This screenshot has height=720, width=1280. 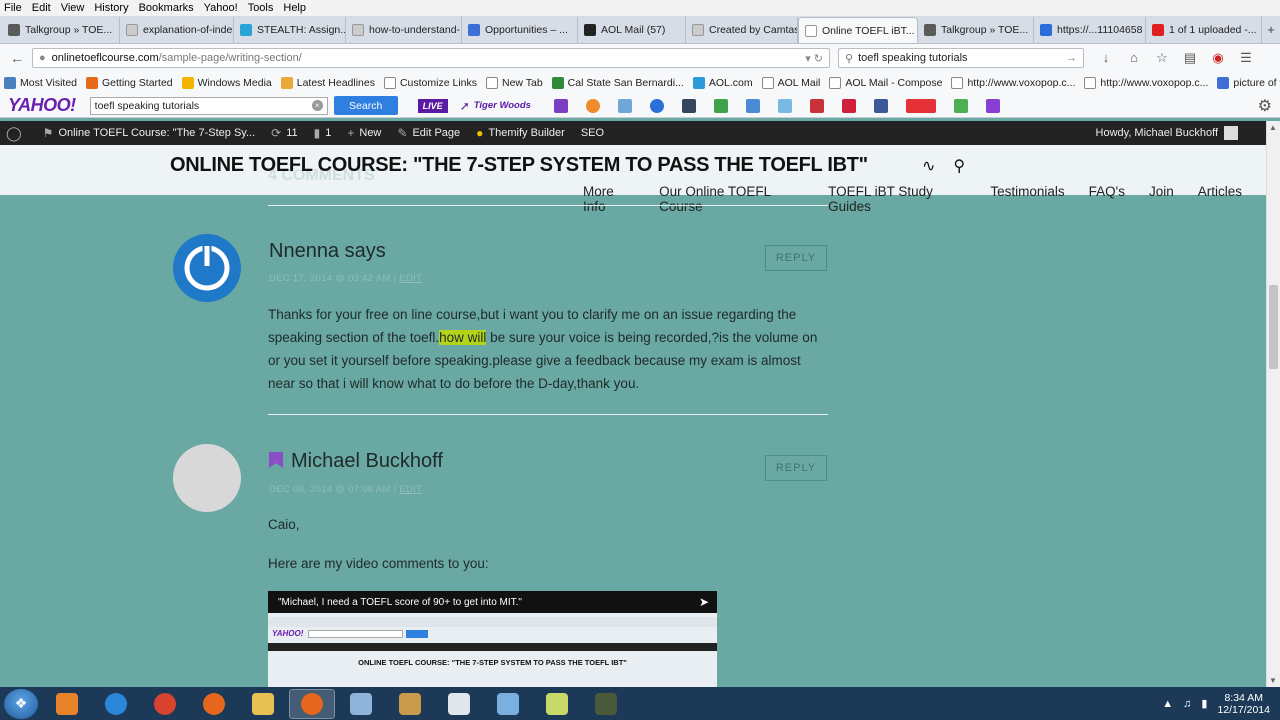 I want to click on plus-icon, so click(x=992, y=105).